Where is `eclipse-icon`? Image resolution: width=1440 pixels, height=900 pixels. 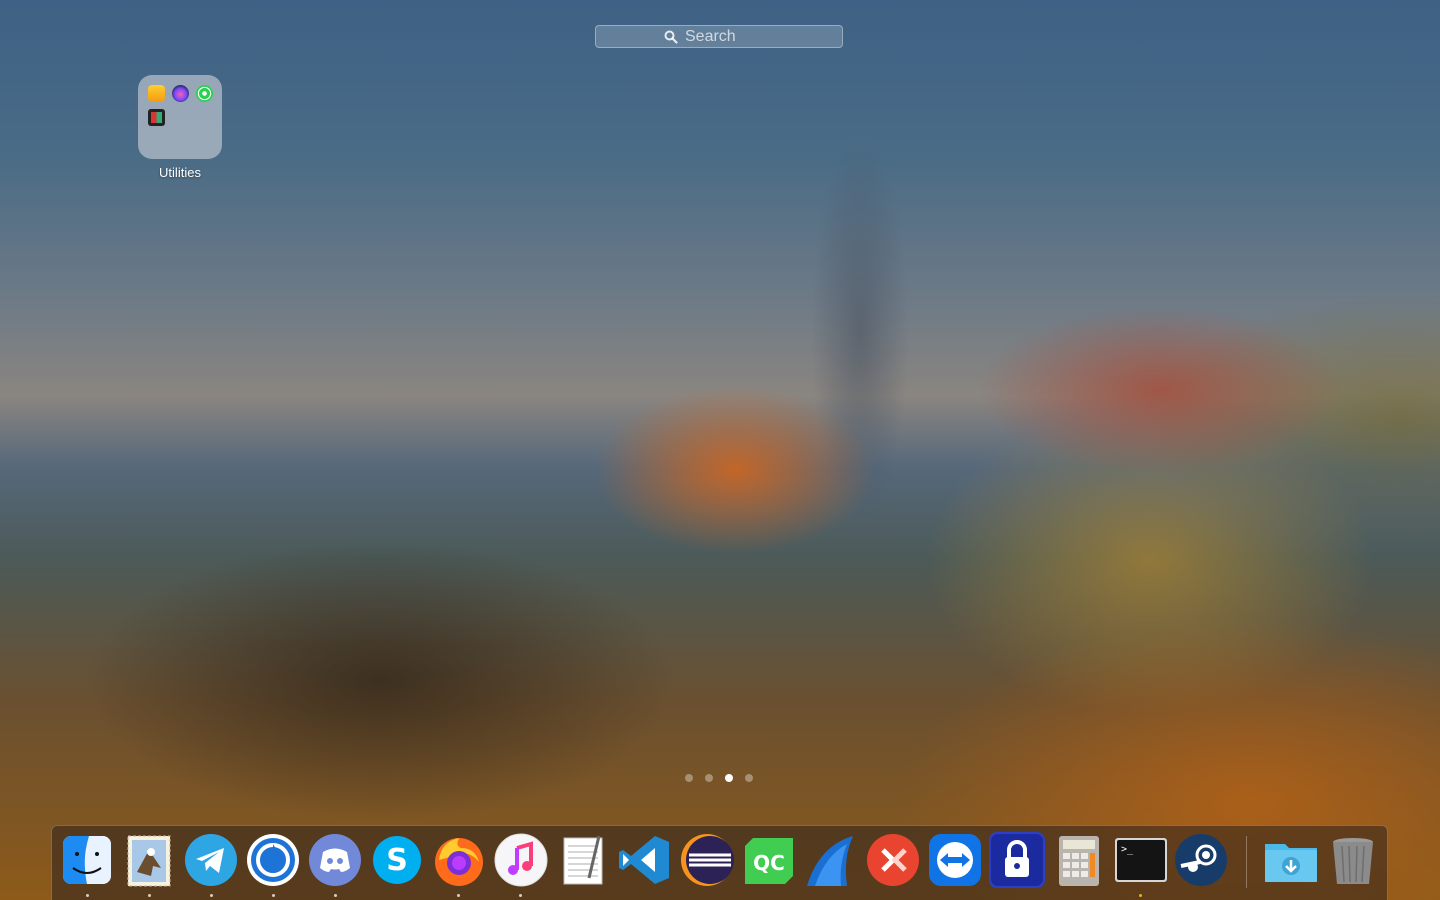 eclipse-icon is located at coordinates (707, 860).